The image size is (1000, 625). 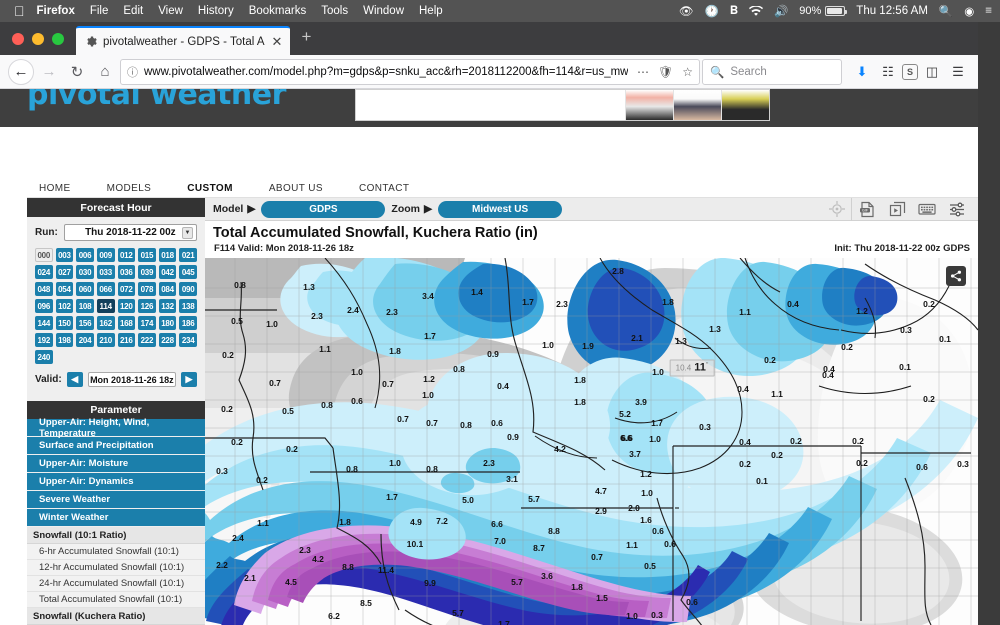 I want to click on parameter-group-winter-weather: Winter Weather, so click(x=116, y=518).